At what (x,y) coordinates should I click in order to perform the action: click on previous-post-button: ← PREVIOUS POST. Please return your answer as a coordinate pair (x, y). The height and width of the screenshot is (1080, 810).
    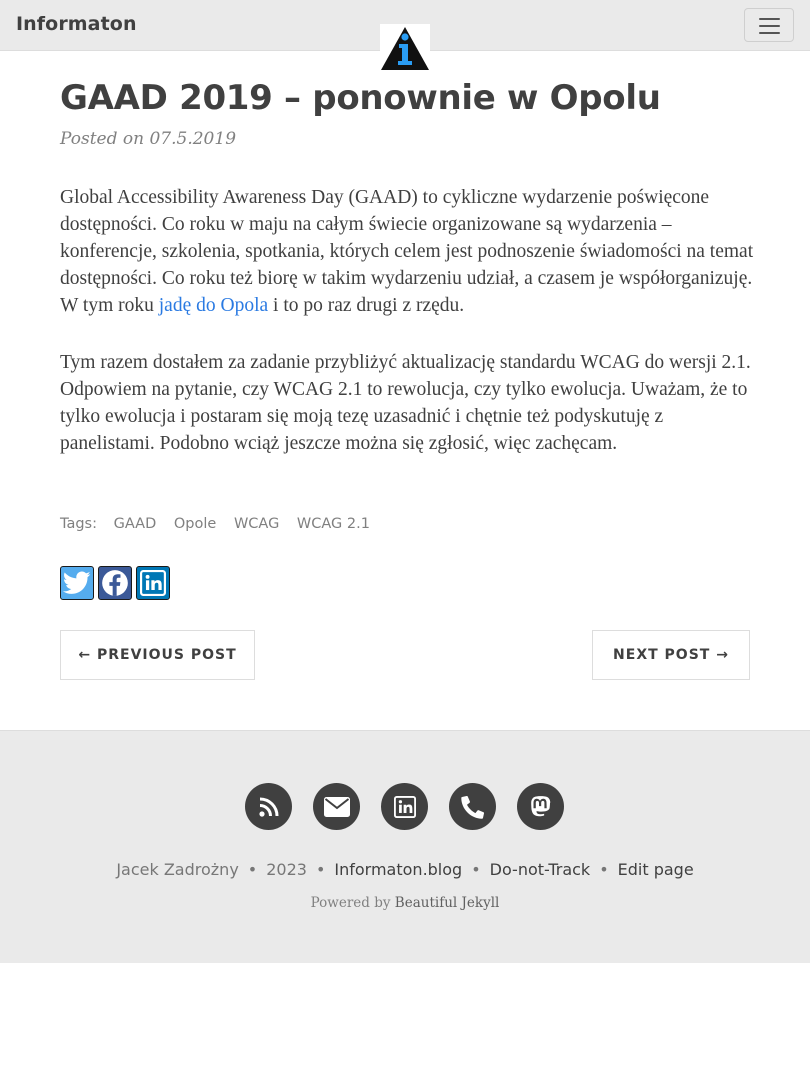
    Looking at the image, I should click on (157, 655).